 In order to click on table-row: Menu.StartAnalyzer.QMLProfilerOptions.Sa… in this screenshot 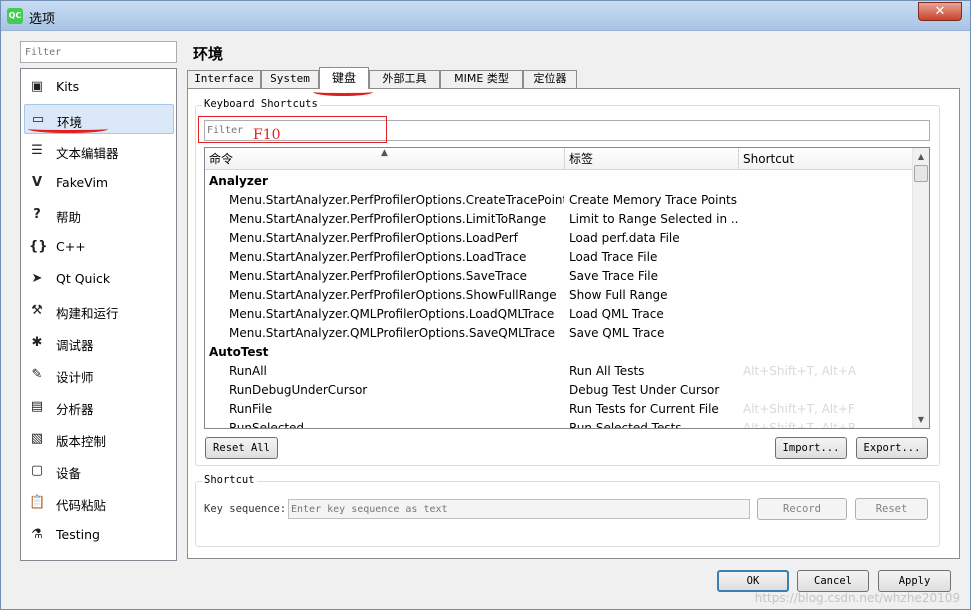, I will do `click(558, 333)`.